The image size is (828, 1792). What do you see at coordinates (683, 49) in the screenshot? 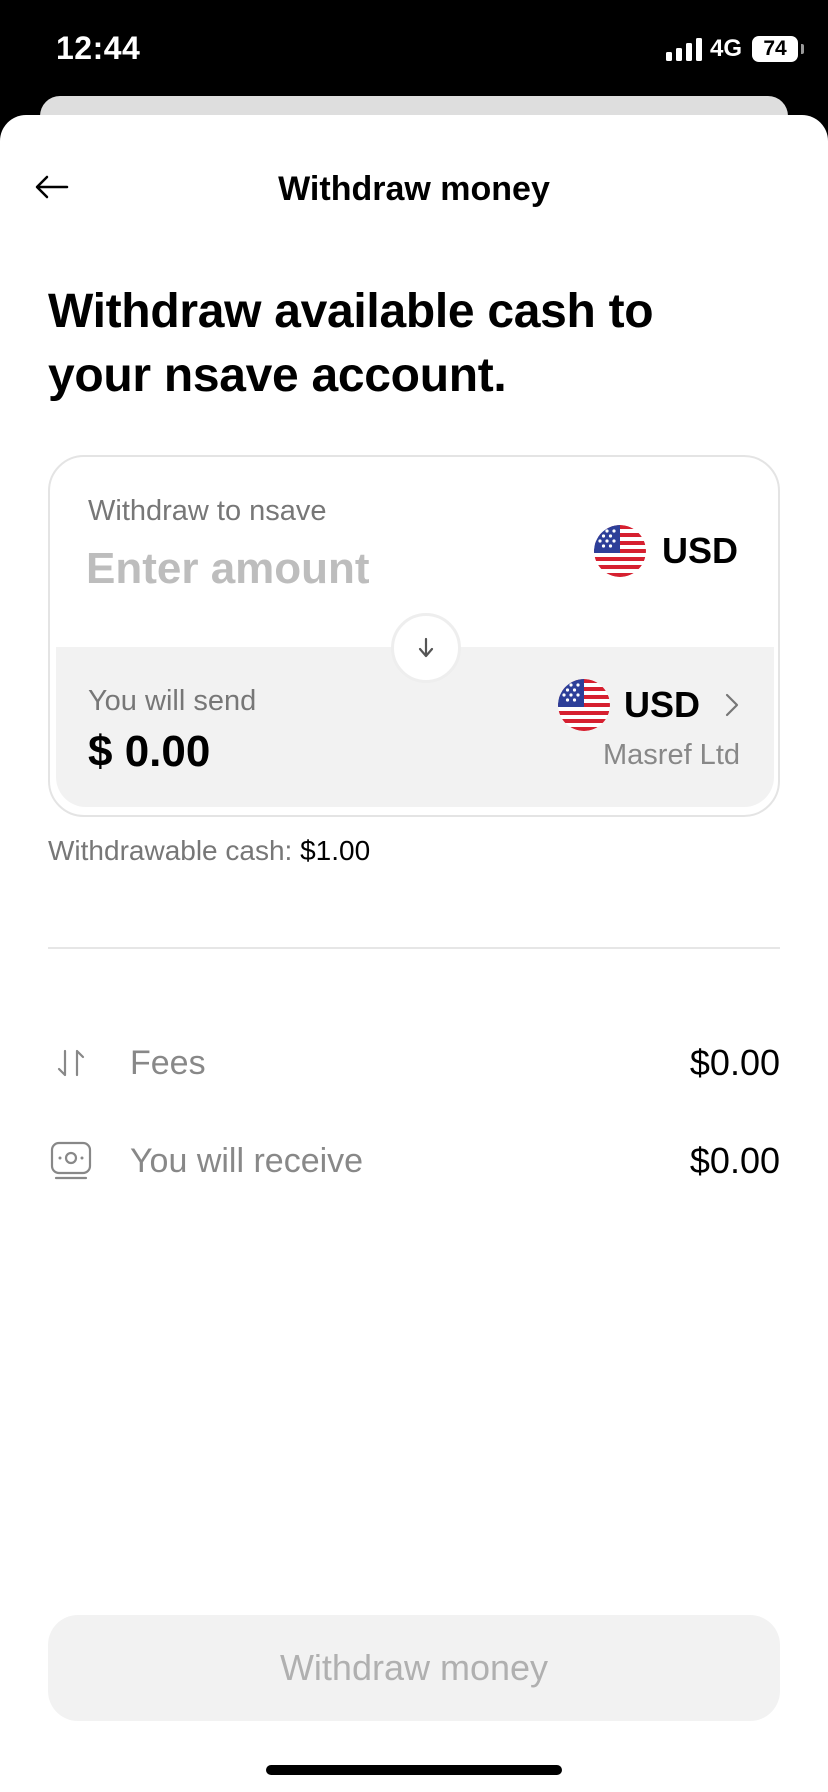
I see `signal-icon` at bounding box center [683, 49].